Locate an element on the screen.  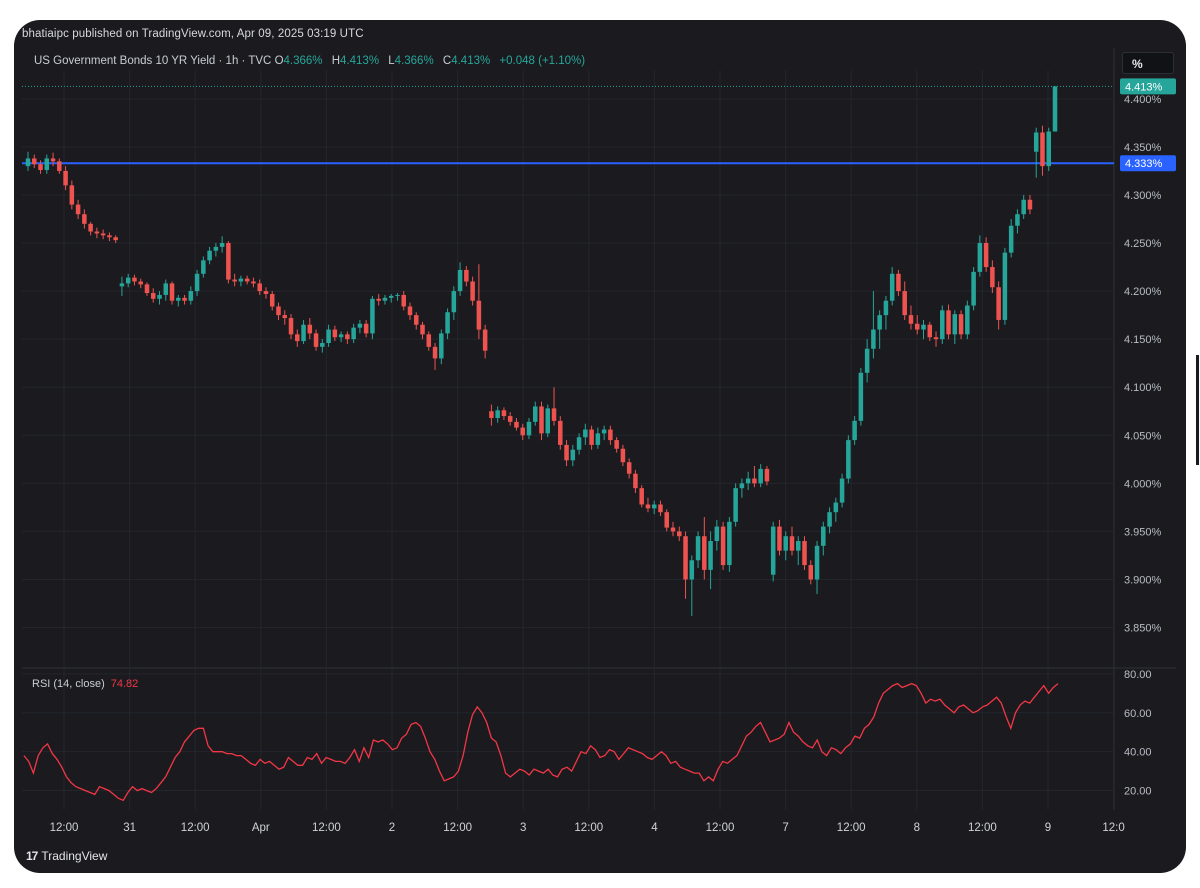
rsi-title: RSI (14, close) is located at coordinates (68, 684).